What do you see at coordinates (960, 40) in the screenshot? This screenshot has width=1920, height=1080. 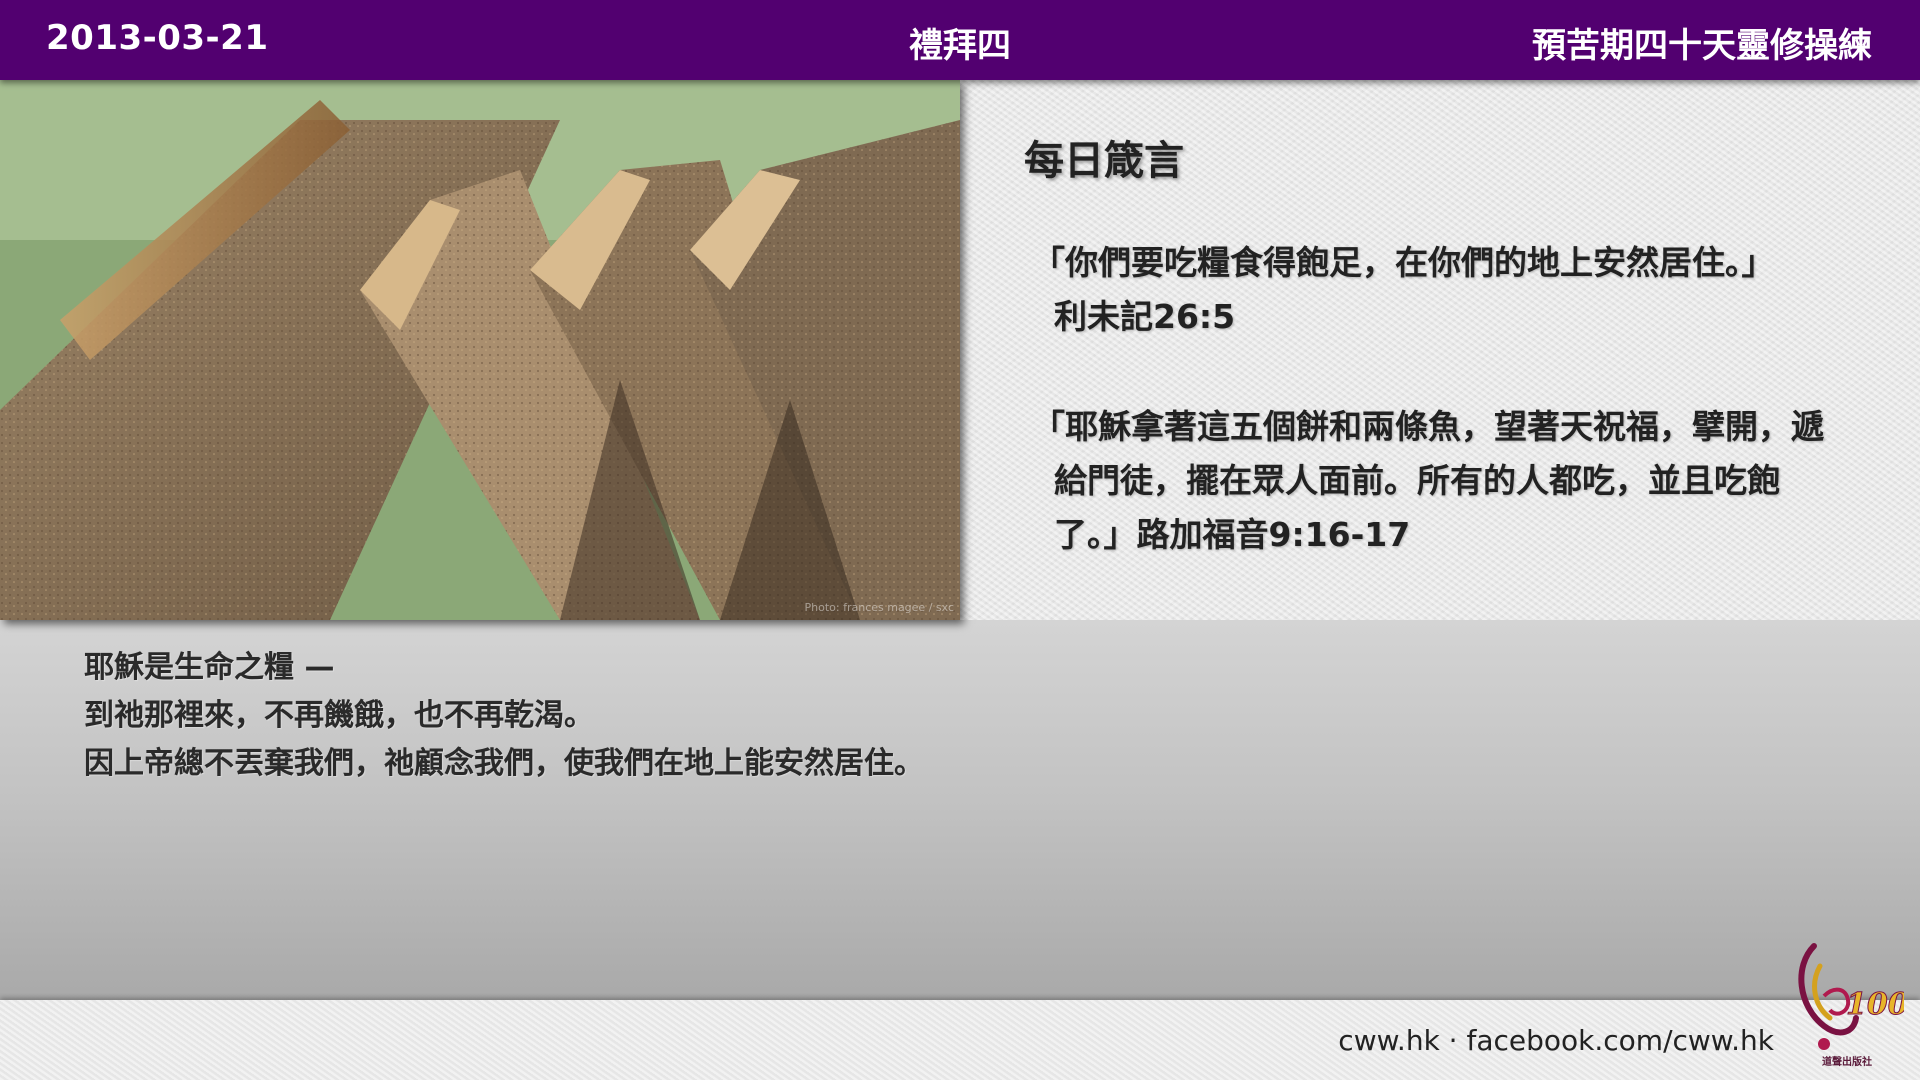 I see `header-bar: 2013-03-21 禮拜四 預苦期四十天靈修操練` at bounding box center [960, 40].